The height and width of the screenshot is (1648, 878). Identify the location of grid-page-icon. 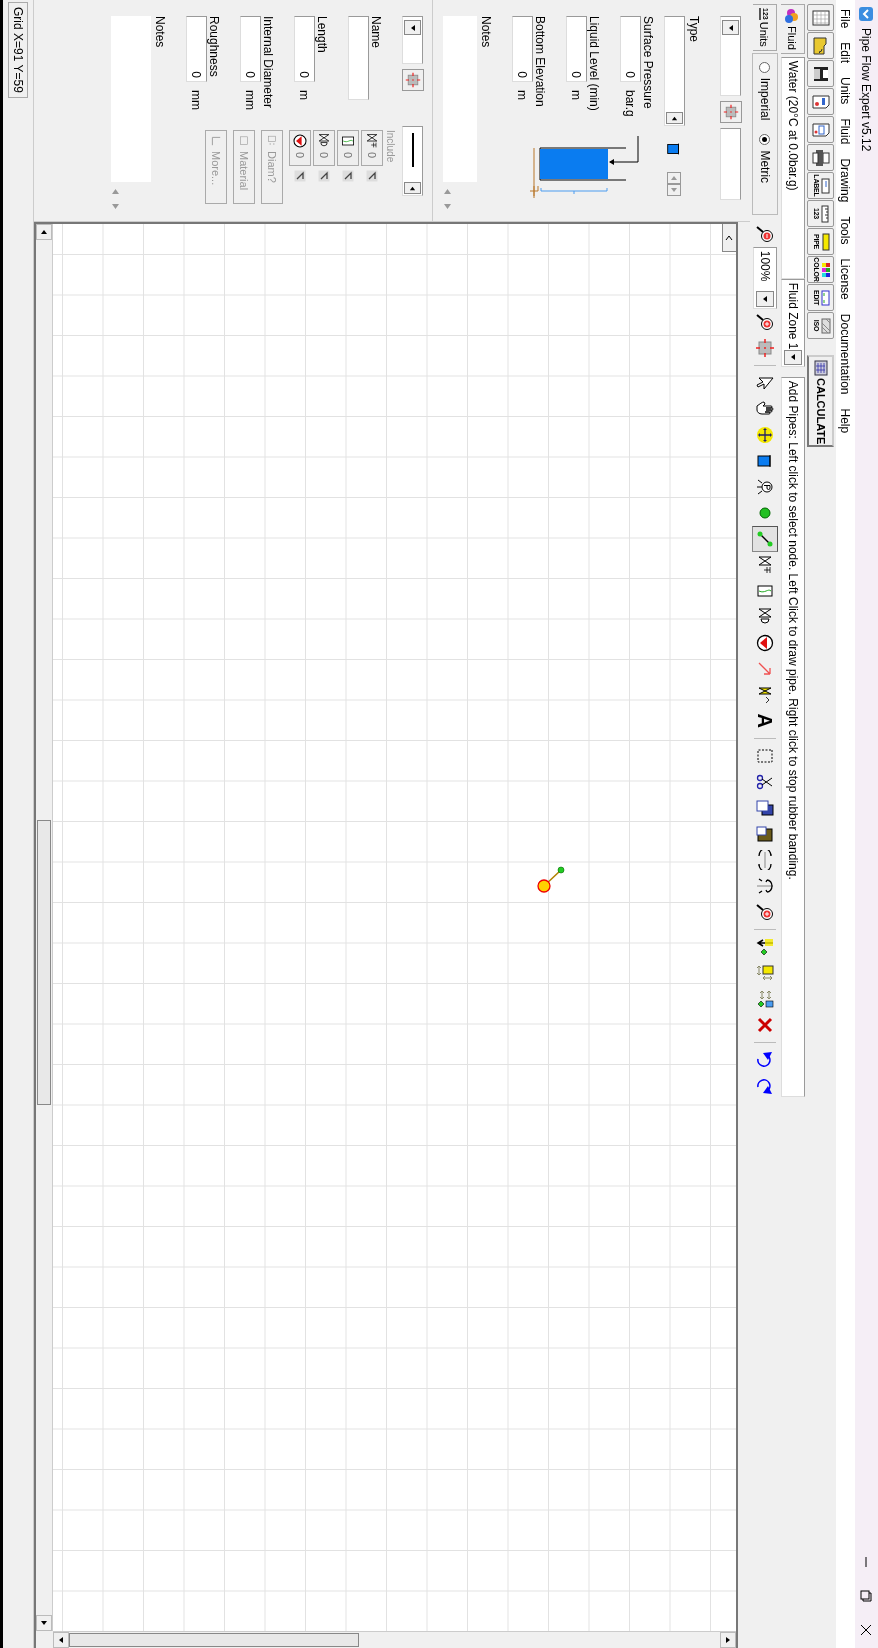
(821, 17).